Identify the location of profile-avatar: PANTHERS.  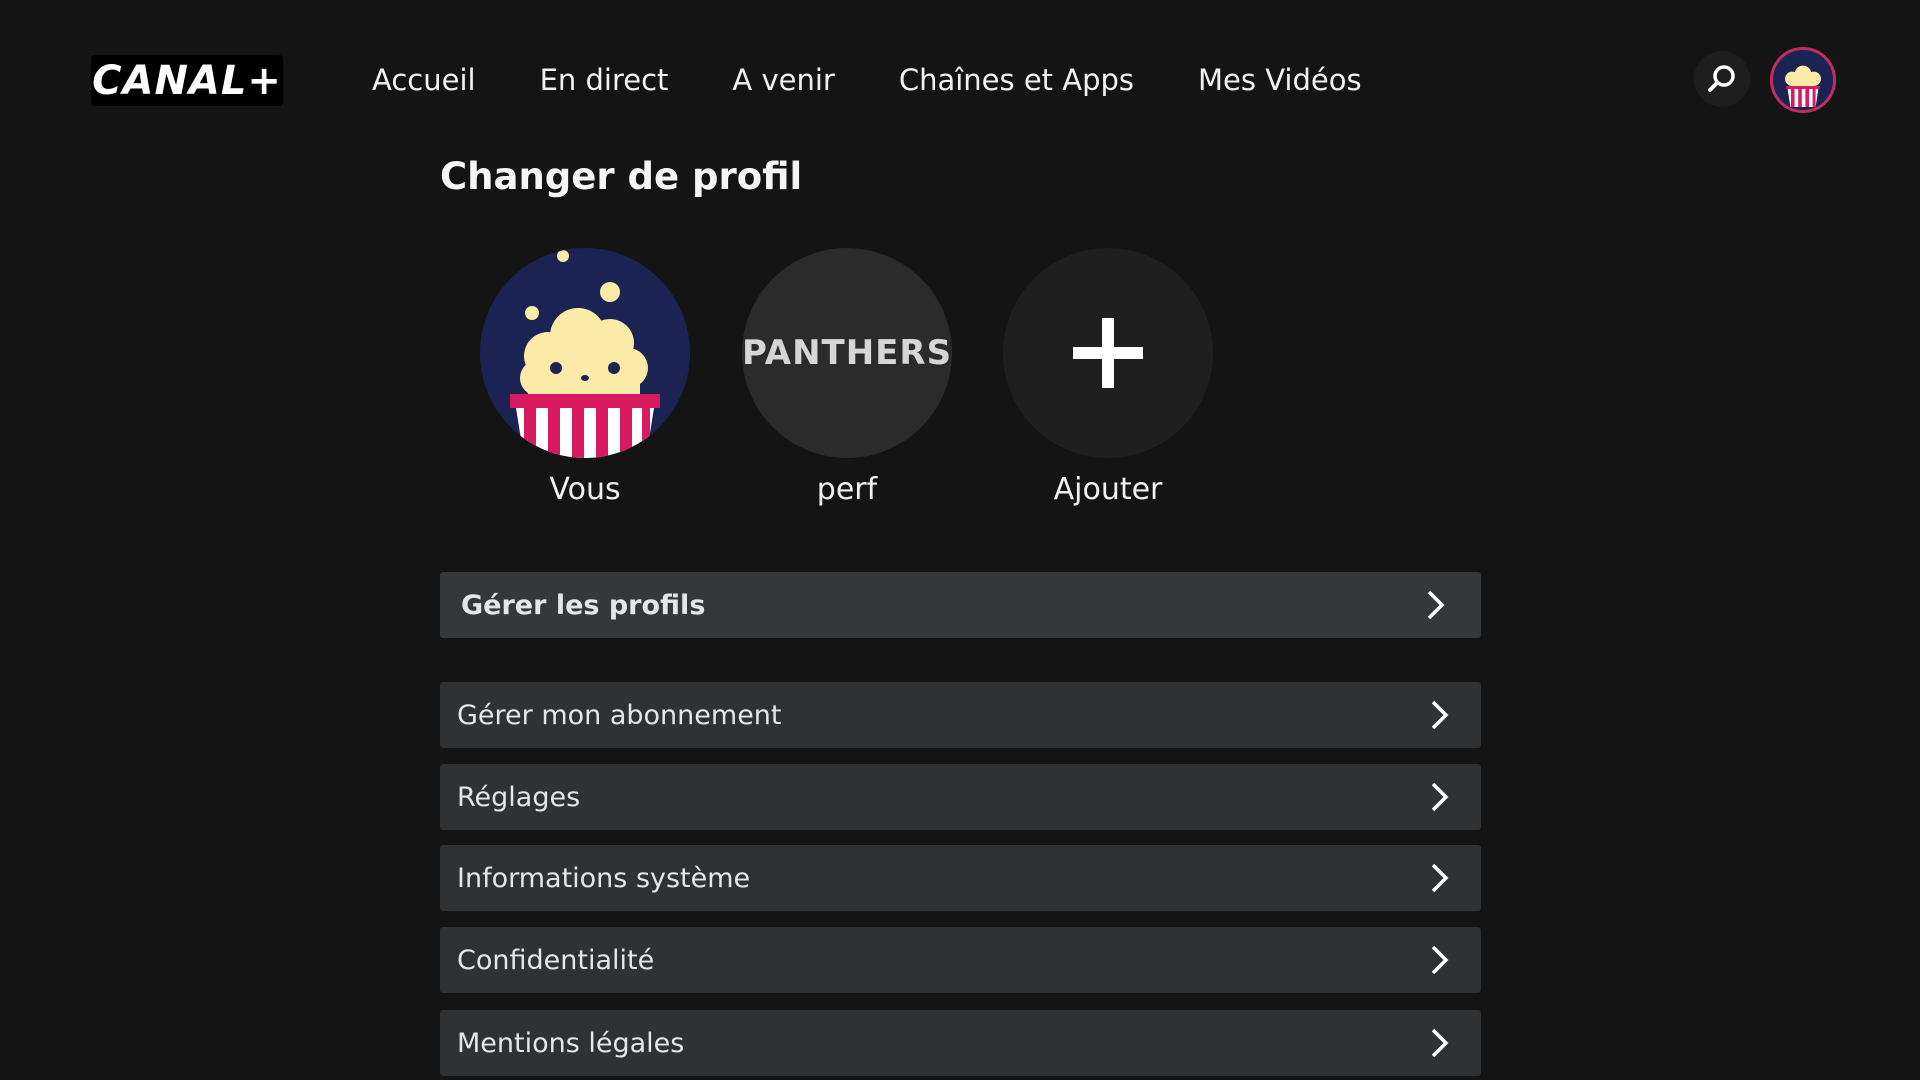
(847, 353).